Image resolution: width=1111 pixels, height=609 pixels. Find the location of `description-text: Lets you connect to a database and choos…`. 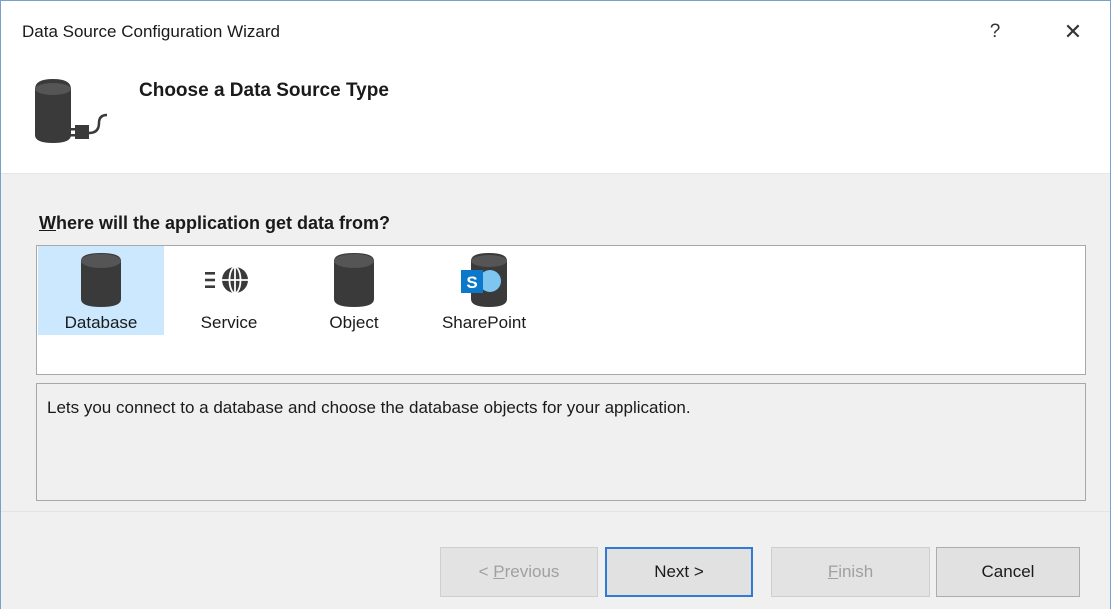

description-text: Lets you connect to a database and choos… is located at coordinates (369, 407).